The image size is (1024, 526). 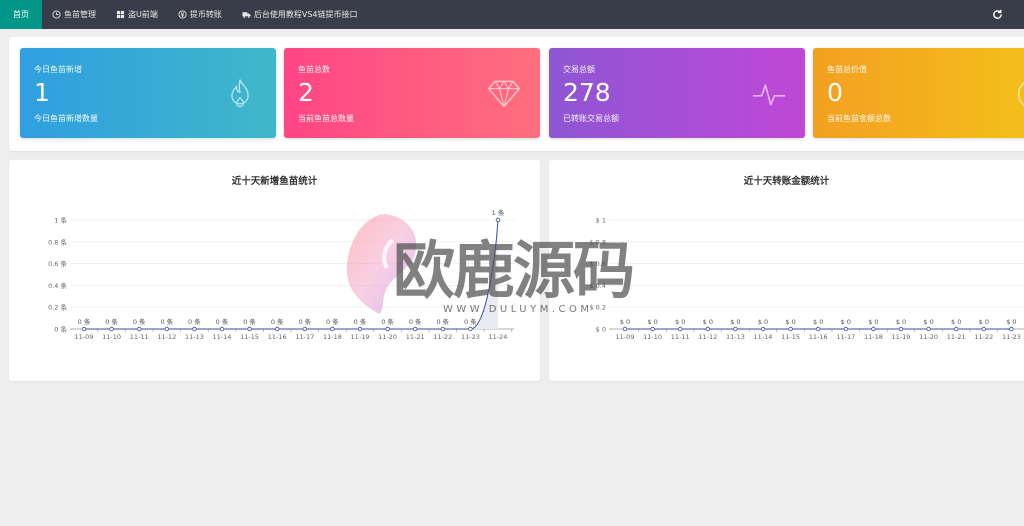 What do you see at coordinates (57, 241) in the screenshot?
I see `y-tick-label: 0.8 条` at bounding box center [57, 241].